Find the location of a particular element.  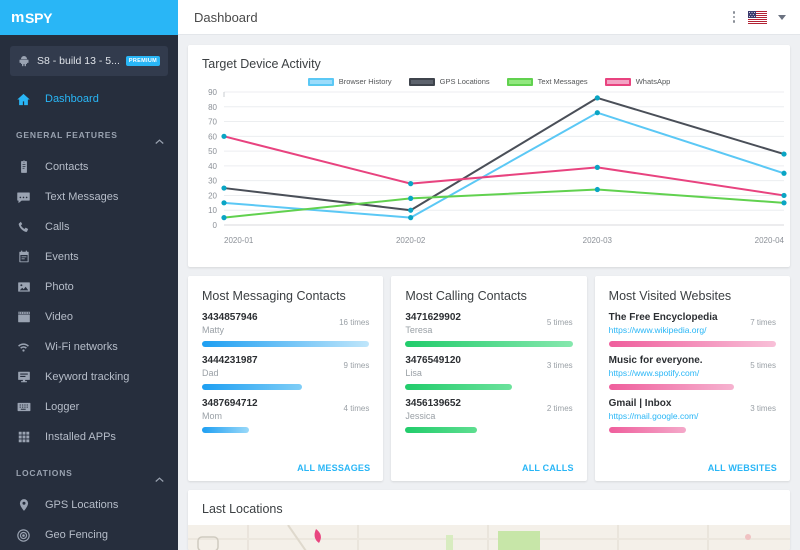

us-flag-icon is located at coordinates (757, 17).